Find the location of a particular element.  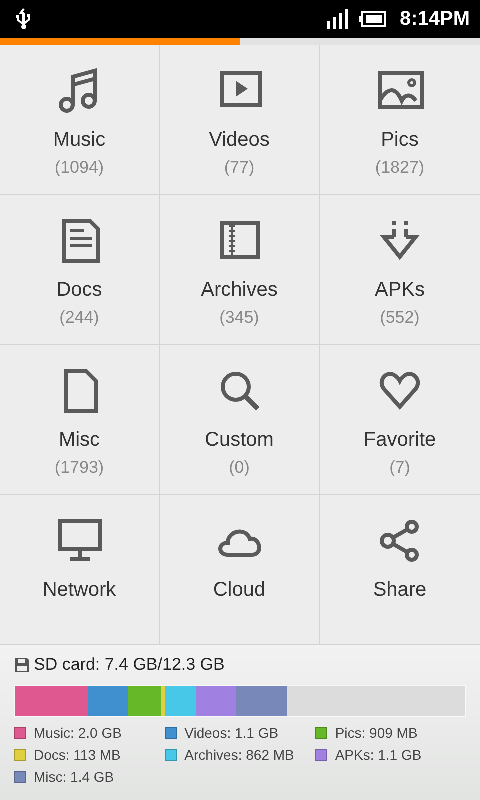

file-count: (345) is located at coordinates (240, 318).